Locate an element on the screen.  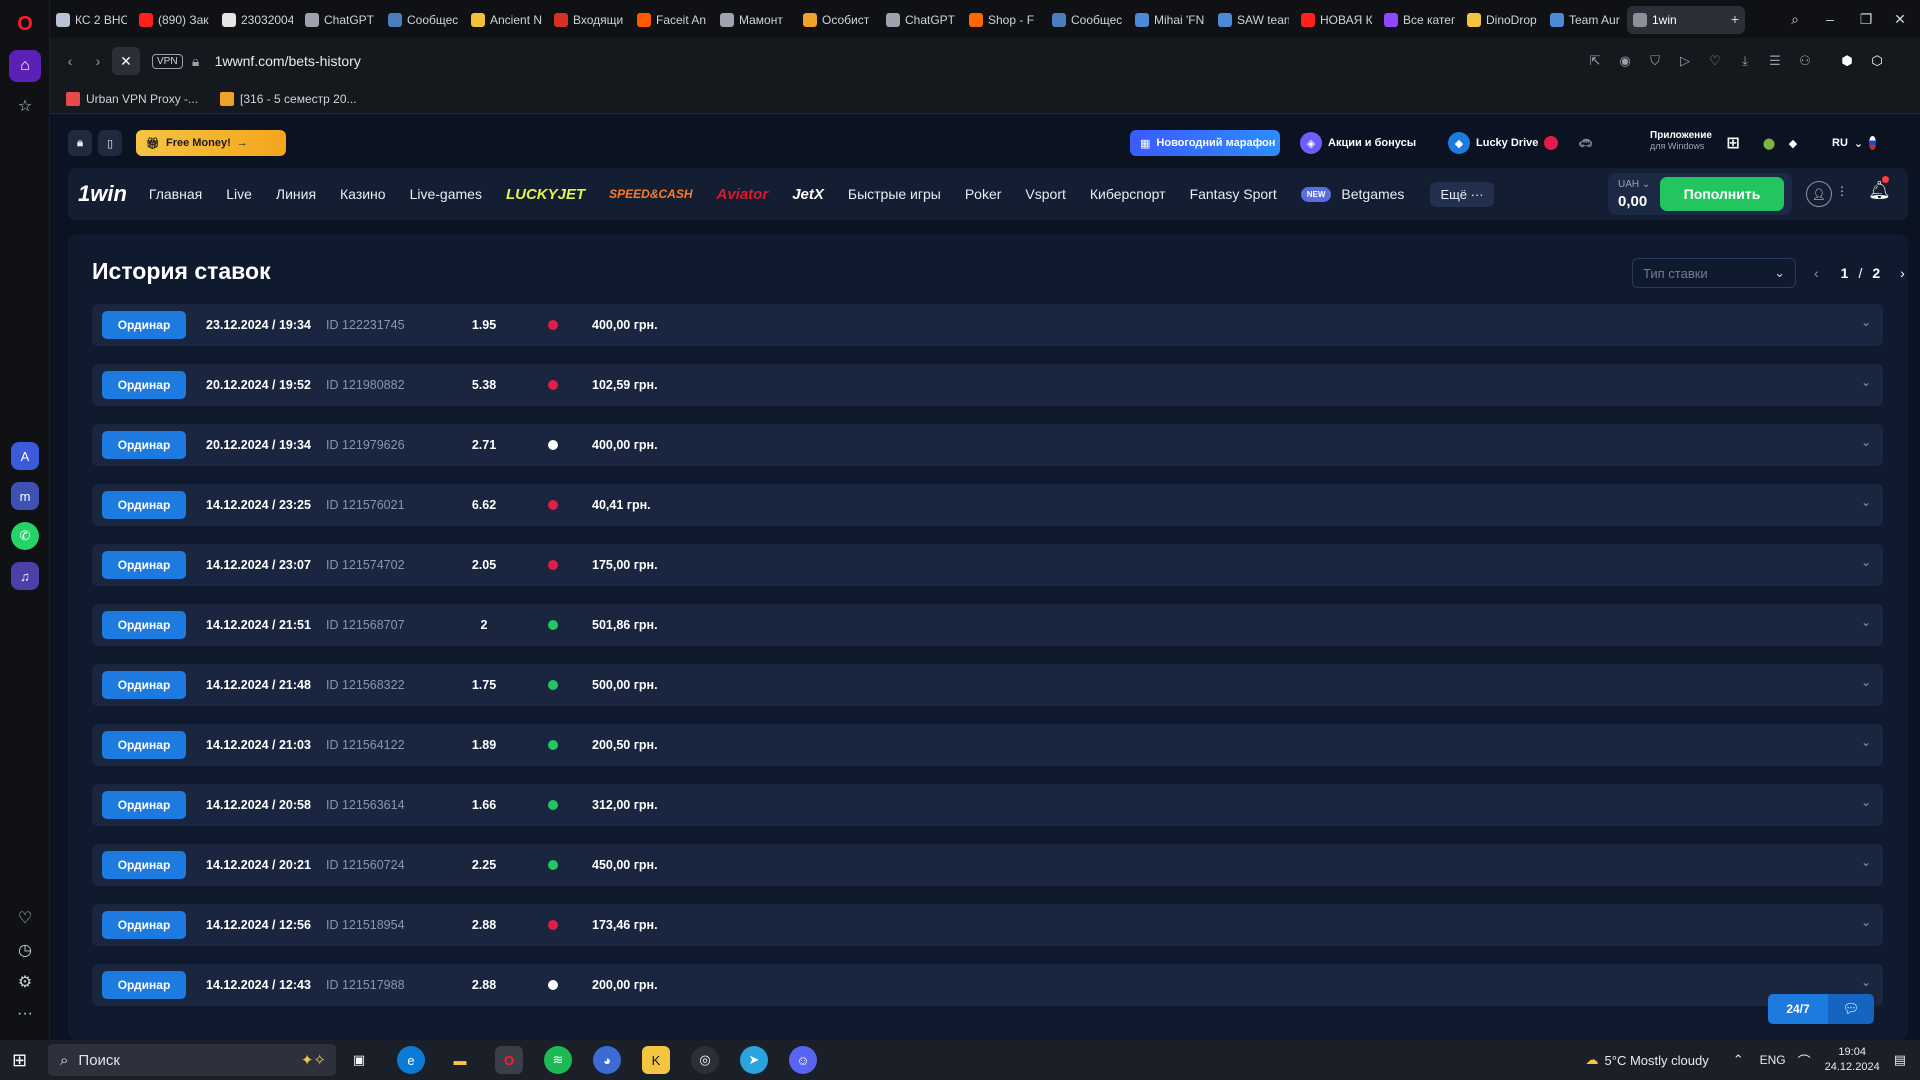
browser-tab: Сообщес is located at coordinates (423, 20).